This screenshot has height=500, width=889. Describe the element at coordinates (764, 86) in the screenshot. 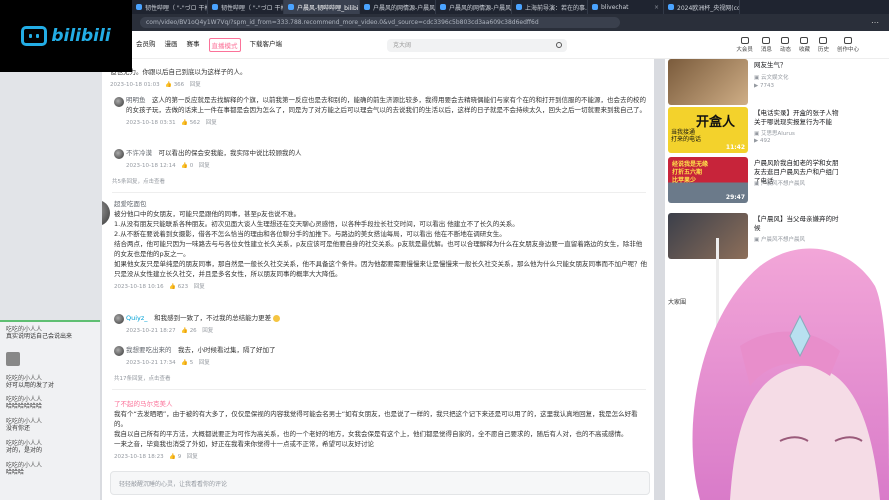

I see `video-stats: ▶ 7743` at that location.